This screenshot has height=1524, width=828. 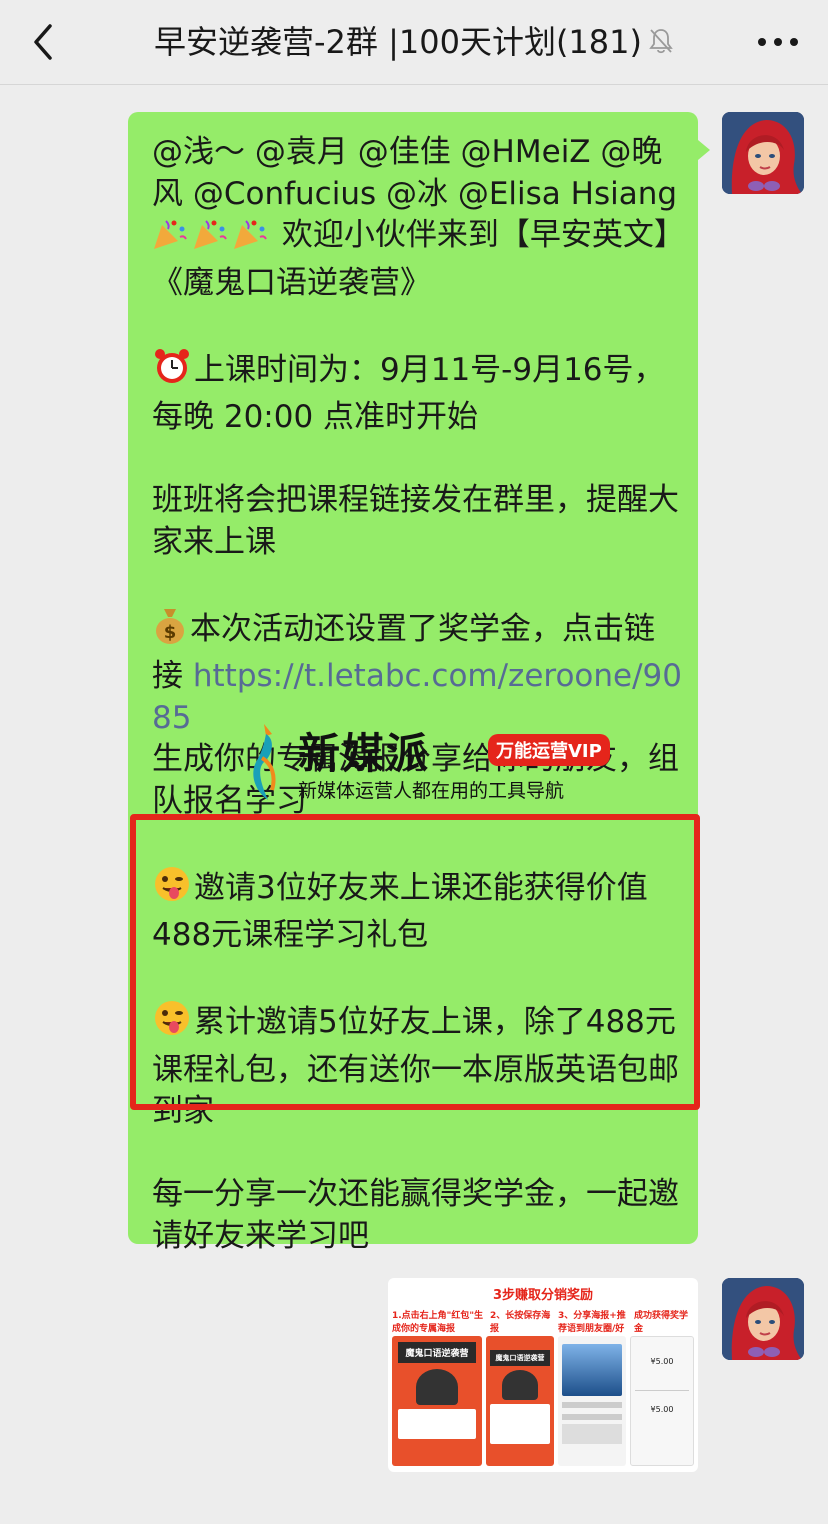 I want to click on chat-header: 早安逆袭营-2群 |100天计划(181), so click(x=414, y=42).